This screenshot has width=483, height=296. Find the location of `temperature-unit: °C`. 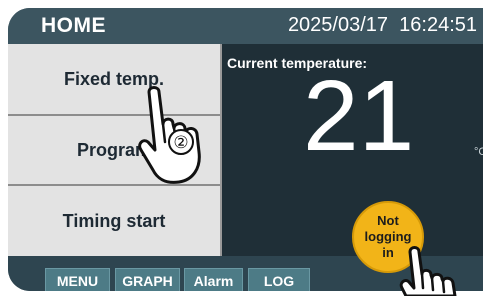

temperature-unit: °C is located at coordinates (478, 152).